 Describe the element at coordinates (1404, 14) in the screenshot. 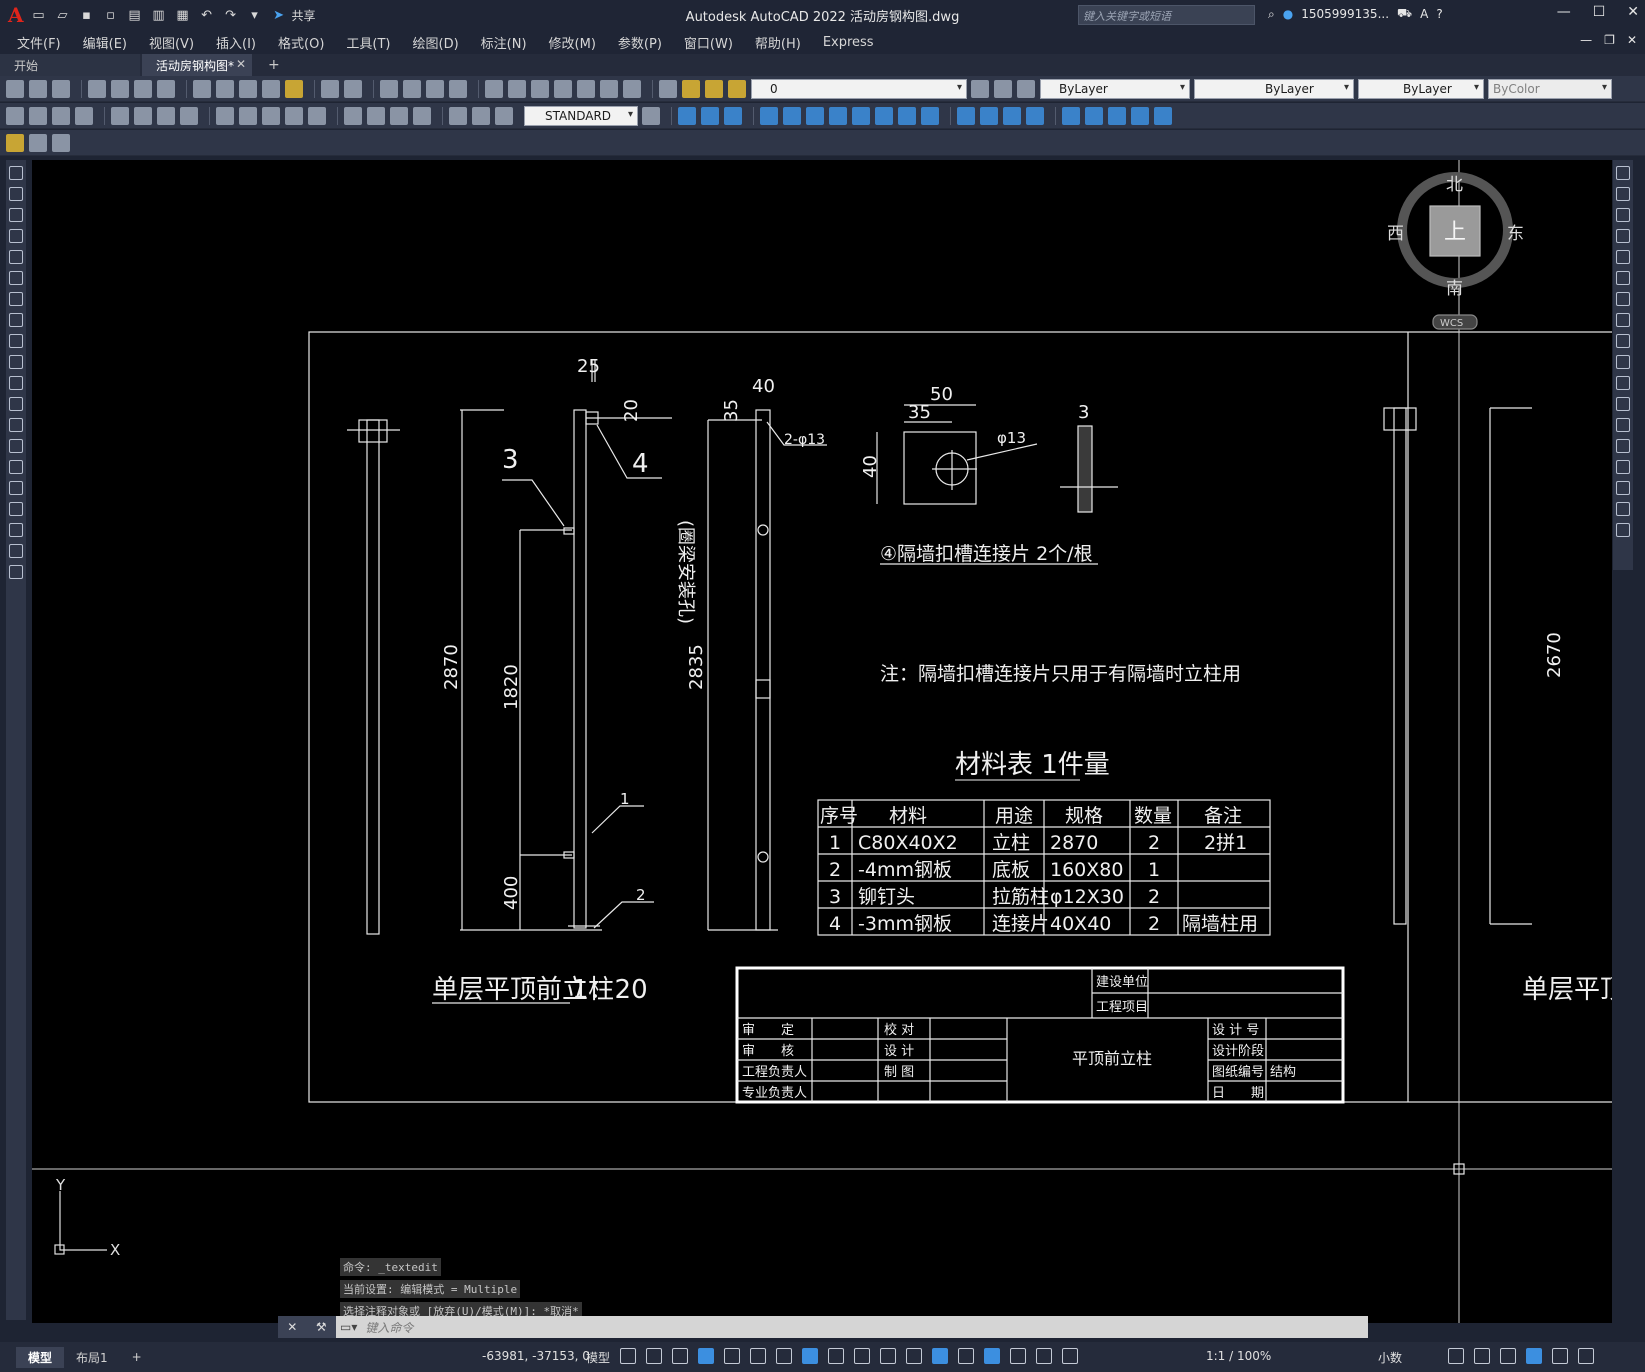

I see `cart-icon: ⛟` at that location.